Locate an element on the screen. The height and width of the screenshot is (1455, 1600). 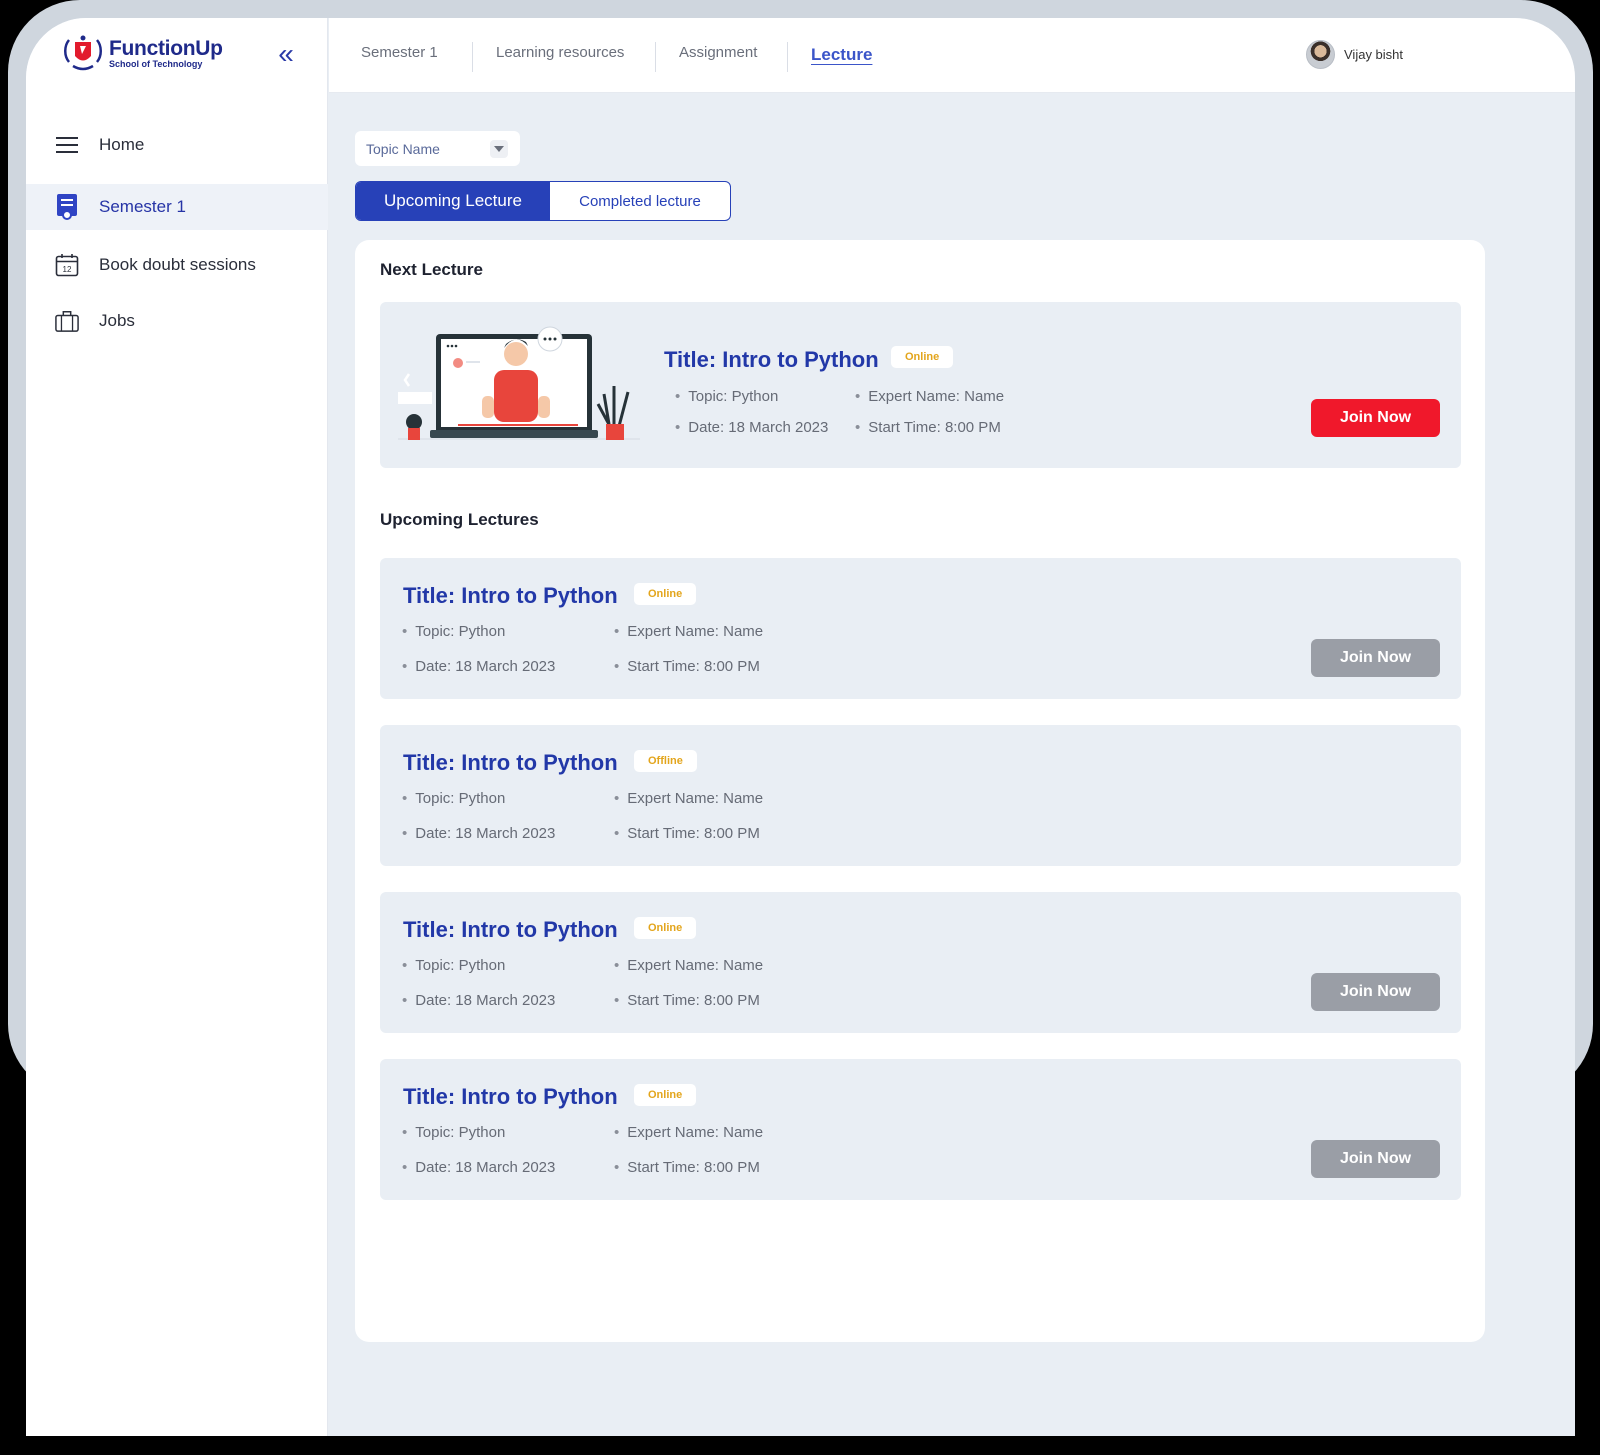
brand-subtitle: School of Technology is located at coordinates (156, 63).